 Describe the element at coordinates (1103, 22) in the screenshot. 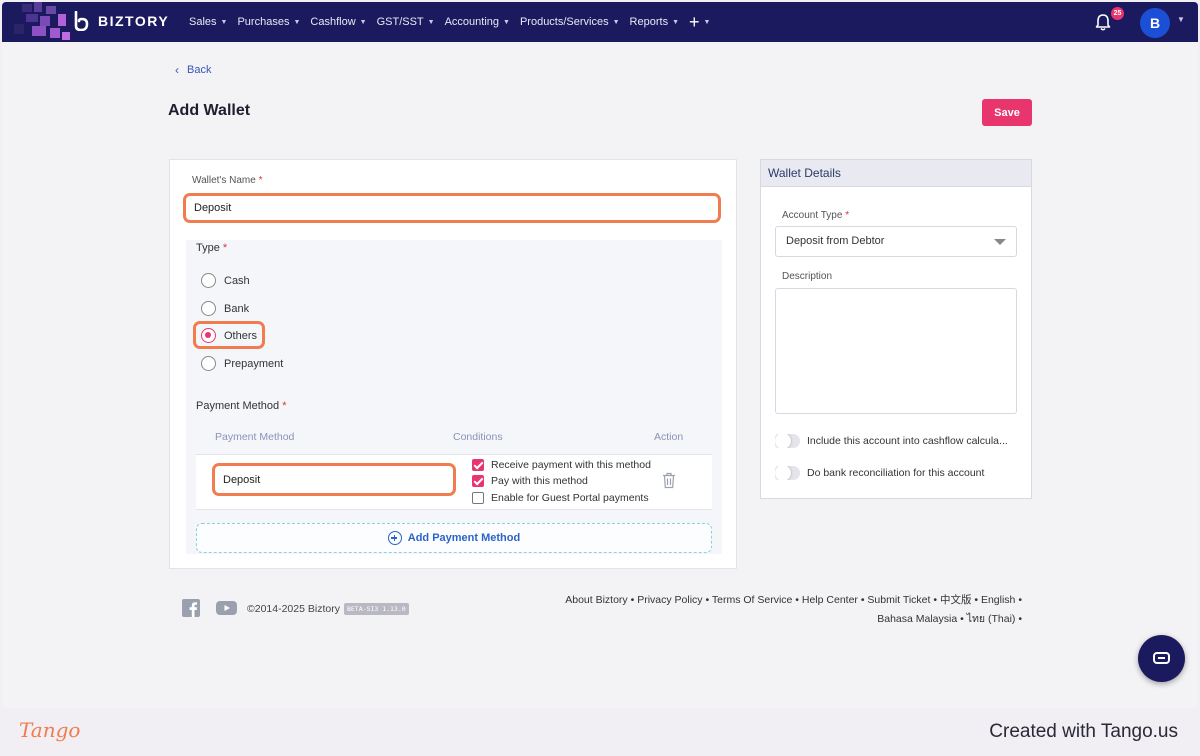

I see `notification-bell-icon` at that location.